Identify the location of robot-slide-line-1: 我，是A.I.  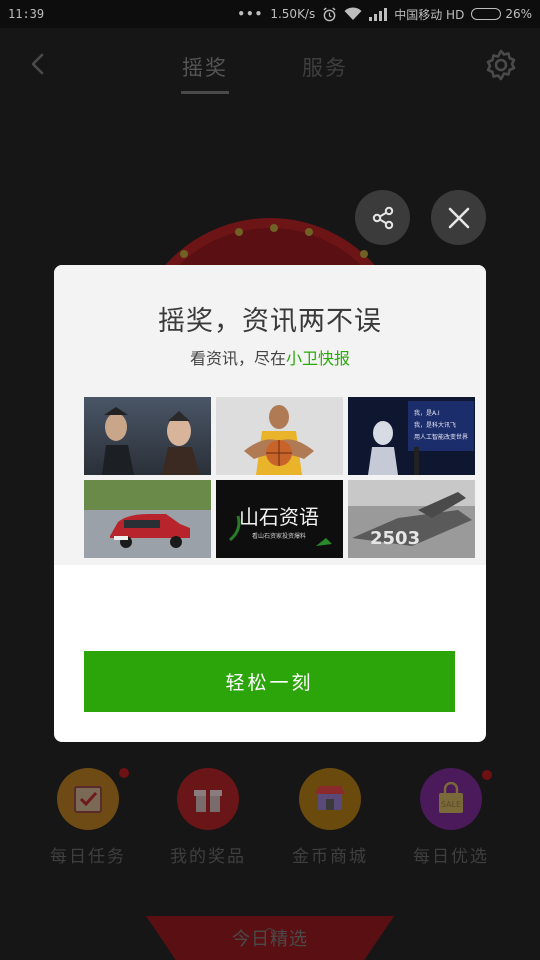
(427, 413).